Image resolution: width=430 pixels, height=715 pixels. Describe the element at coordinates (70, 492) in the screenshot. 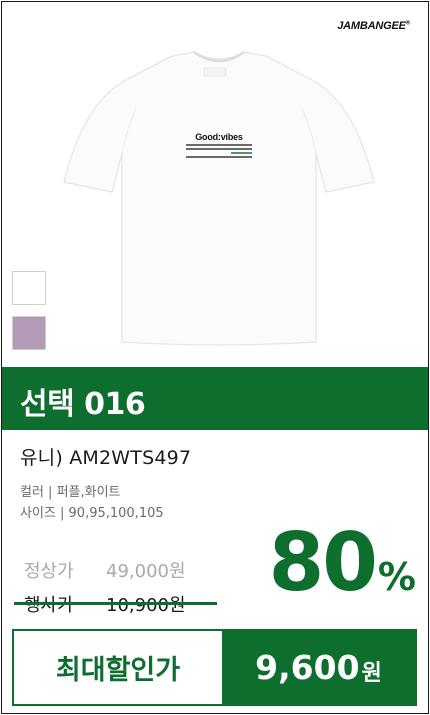

I see `color-info: 컬러 | 퍼플,화이트` at that location.